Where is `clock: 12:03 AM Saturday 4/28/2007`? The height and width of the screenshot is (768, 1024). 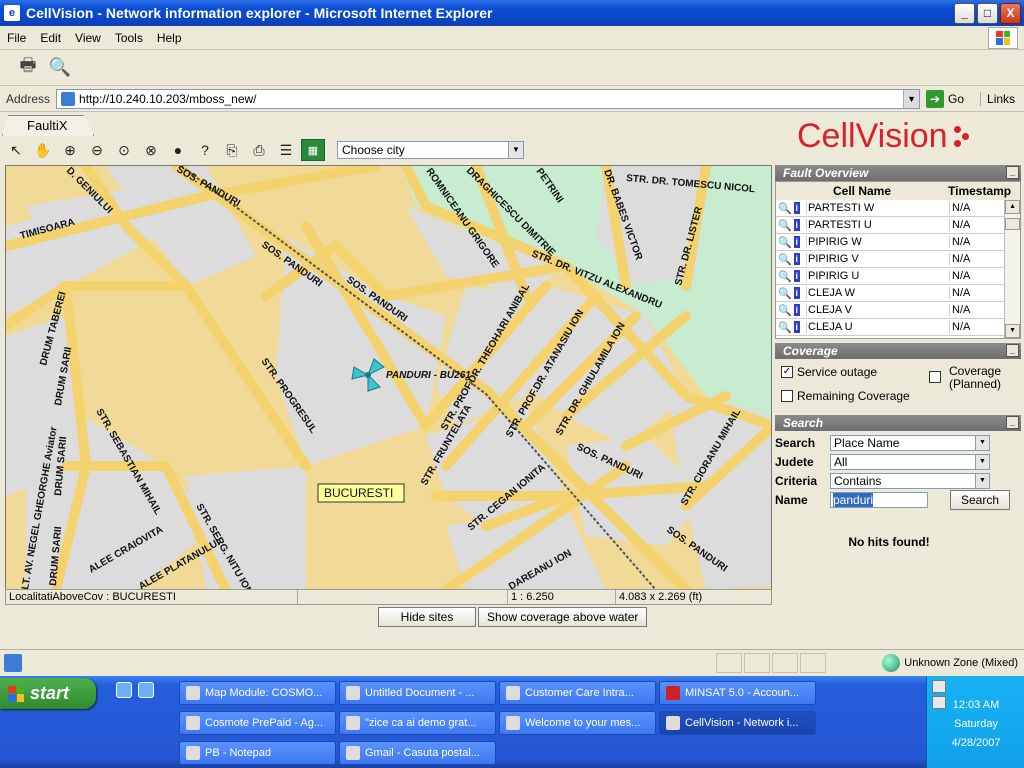 clock: 12:03 AM Saturday 4/28/2007 is located at coordinates (975, 724).